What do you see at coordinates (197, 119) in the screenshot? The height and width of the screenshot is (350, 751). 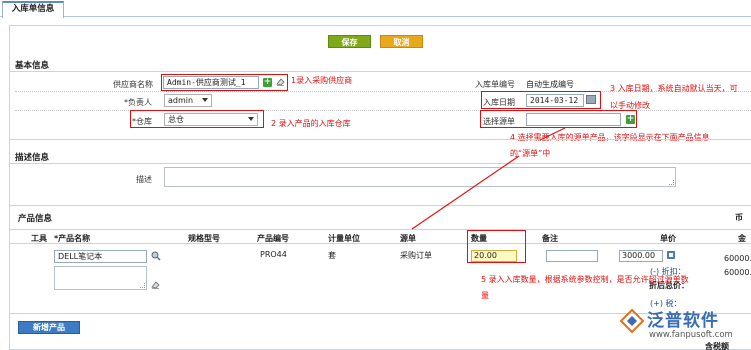 I see `highlight-warehouse` at bounding box center [197, 119].